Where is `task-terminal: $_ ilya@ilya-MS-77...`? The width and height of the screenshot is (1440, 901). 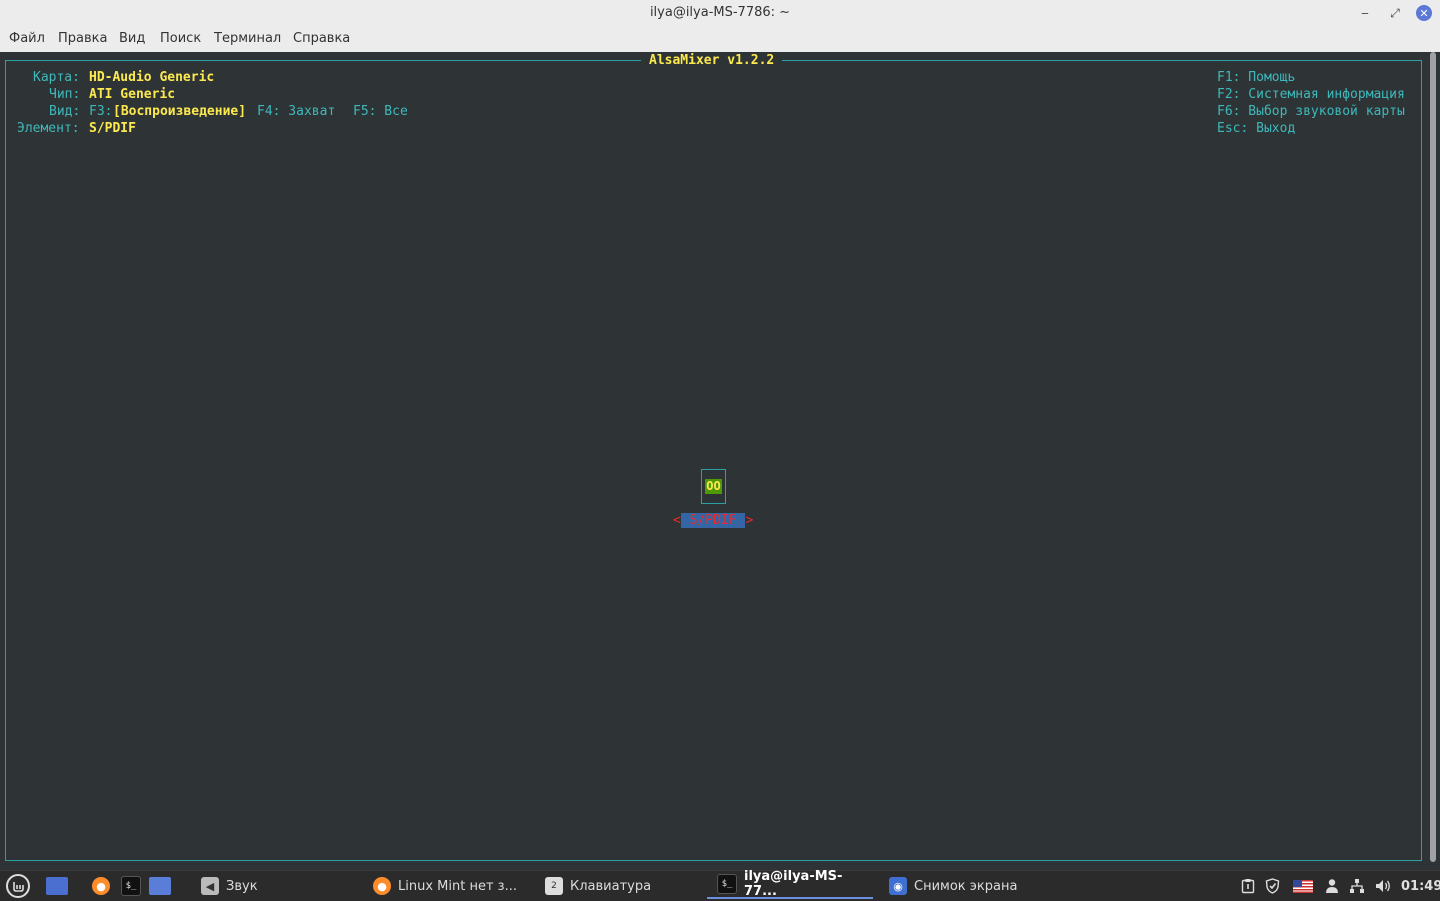
task-terminal: $_ ilya@ilya-MS-77... is located at coordinates (790, 884).